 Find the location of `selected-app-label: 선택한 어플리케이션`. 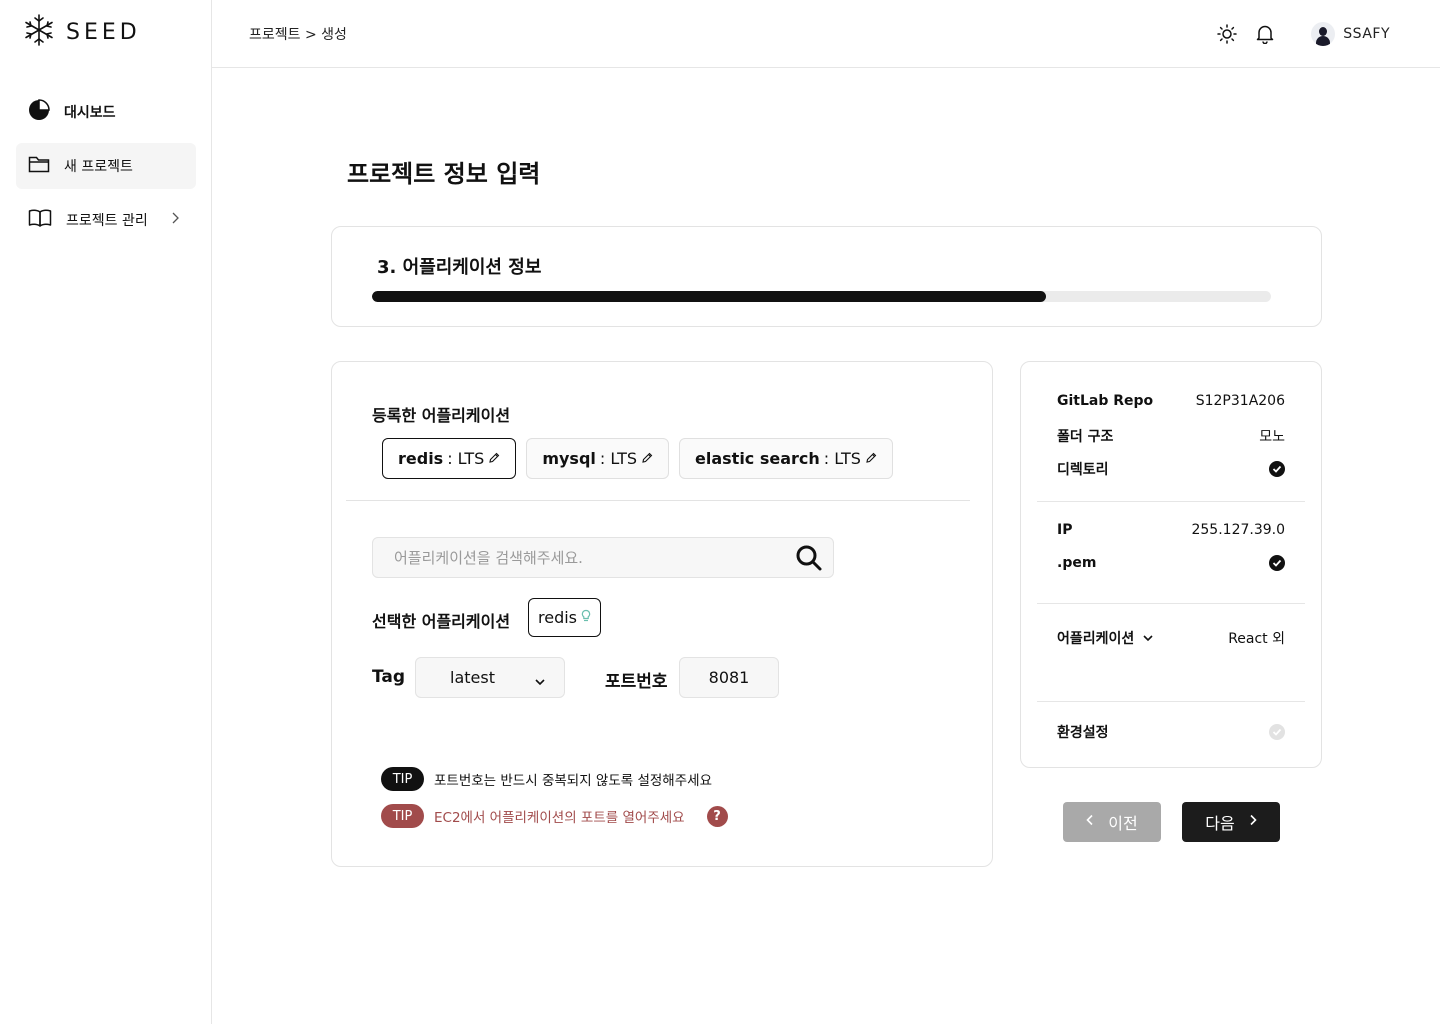

selected-app-label: 선택한 어플리케이션 is located at coordinates (441, 621).